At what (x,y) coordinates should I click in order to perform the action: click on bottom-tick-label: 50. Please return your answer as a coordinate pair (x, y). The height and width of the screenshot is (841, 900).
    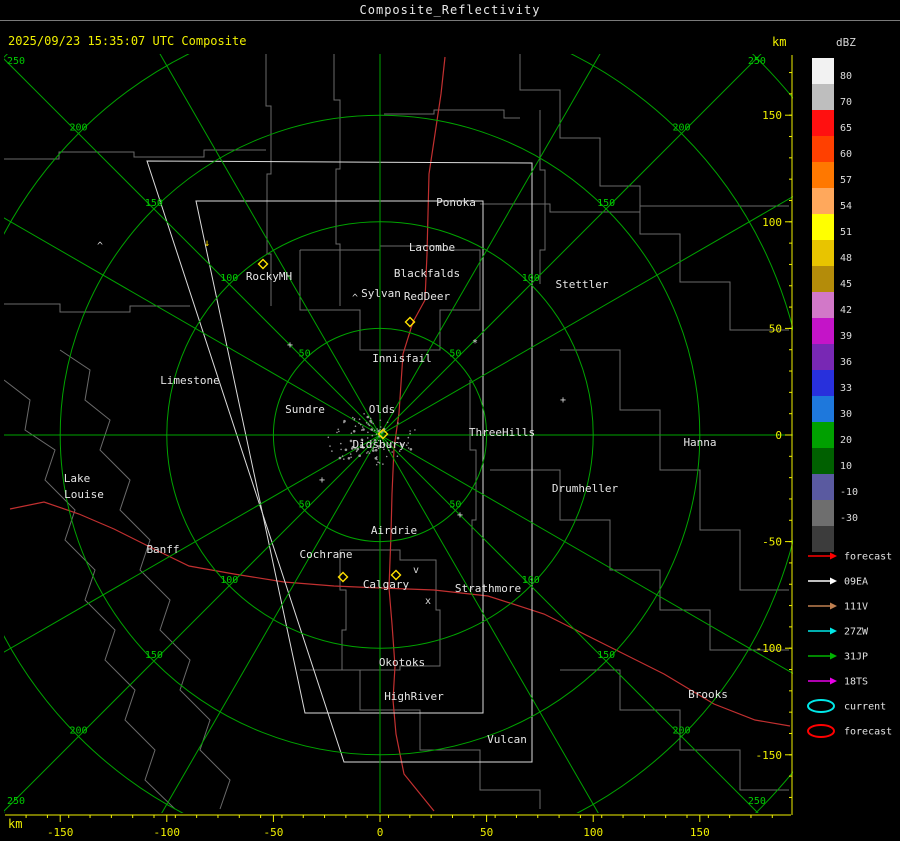
    Looking at the image, I should click on (486, 832).